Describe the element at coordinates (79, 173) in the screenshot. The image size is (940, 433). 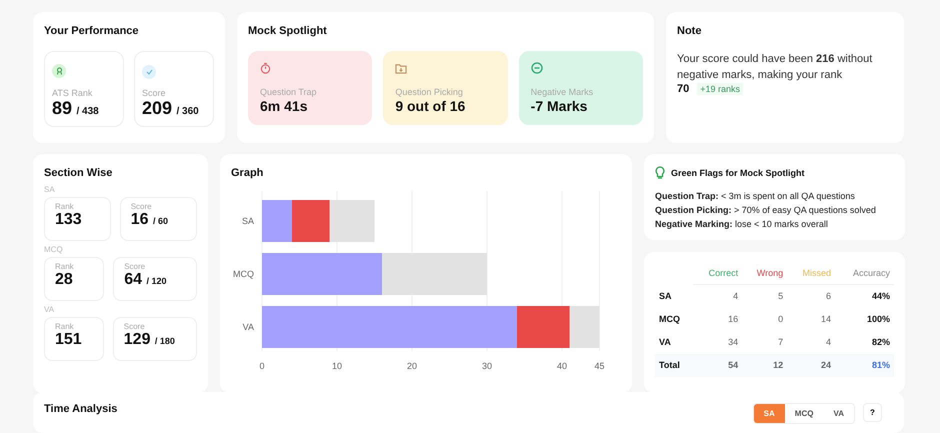
I see `card-title: Section Wise` at that location.